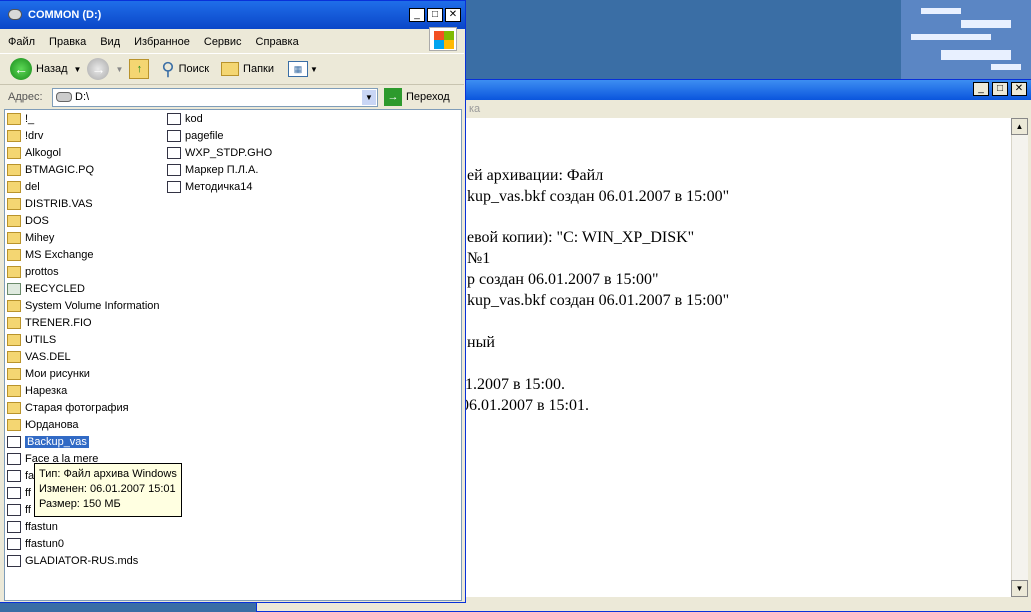 The image size is (1031, 612). I want to click on folders-button: Папки, so click(247, 69).